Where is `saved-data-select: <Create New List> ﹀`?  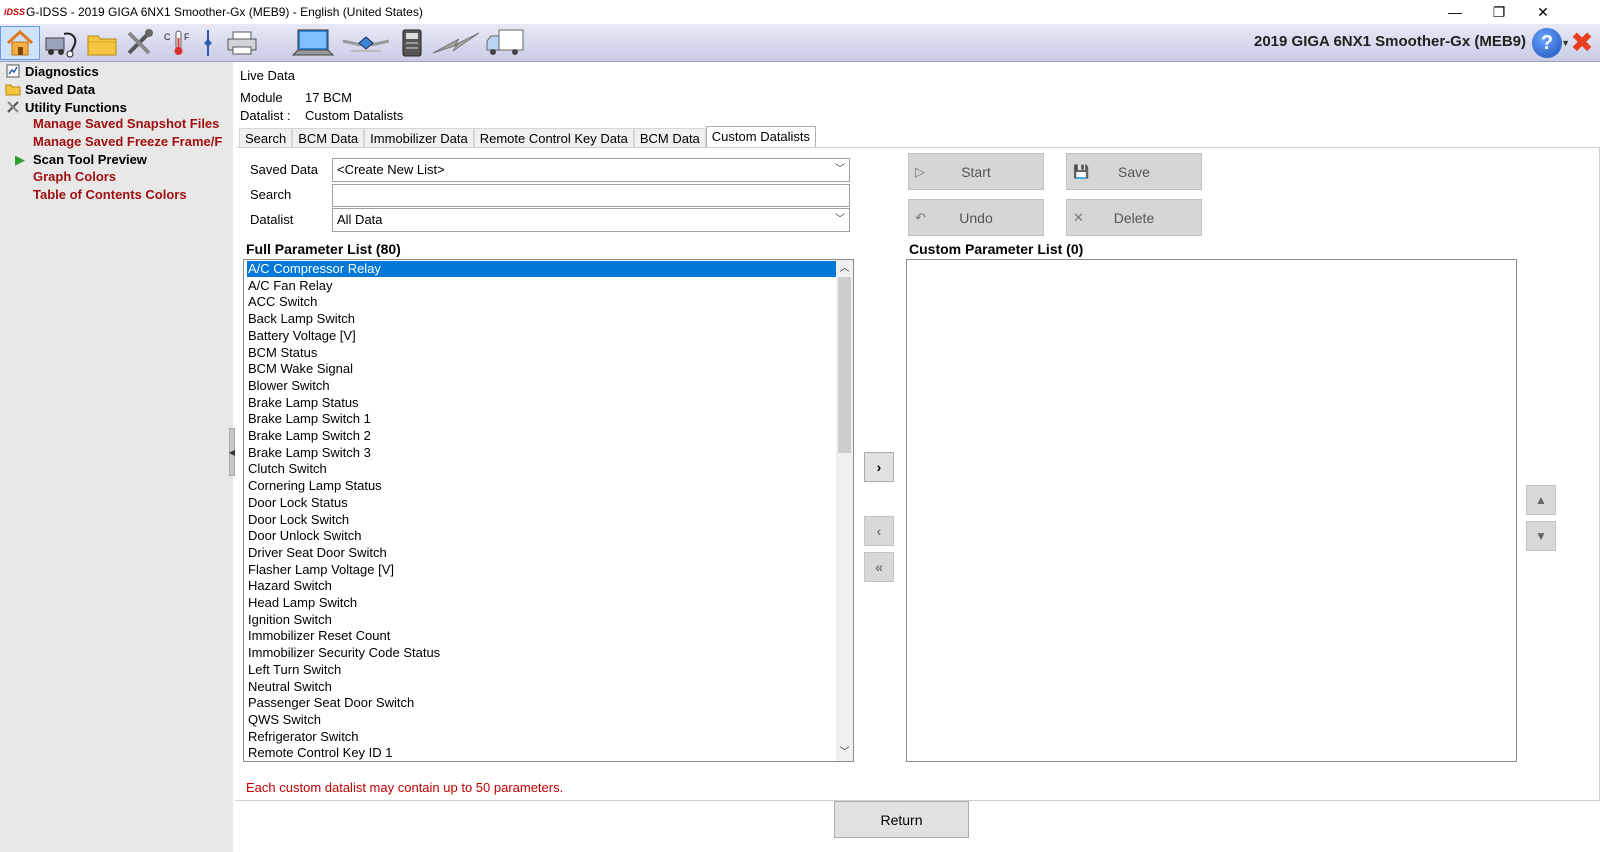
saved-data-select: <Create New List> ﹀ is located at coordinates (591, 170).